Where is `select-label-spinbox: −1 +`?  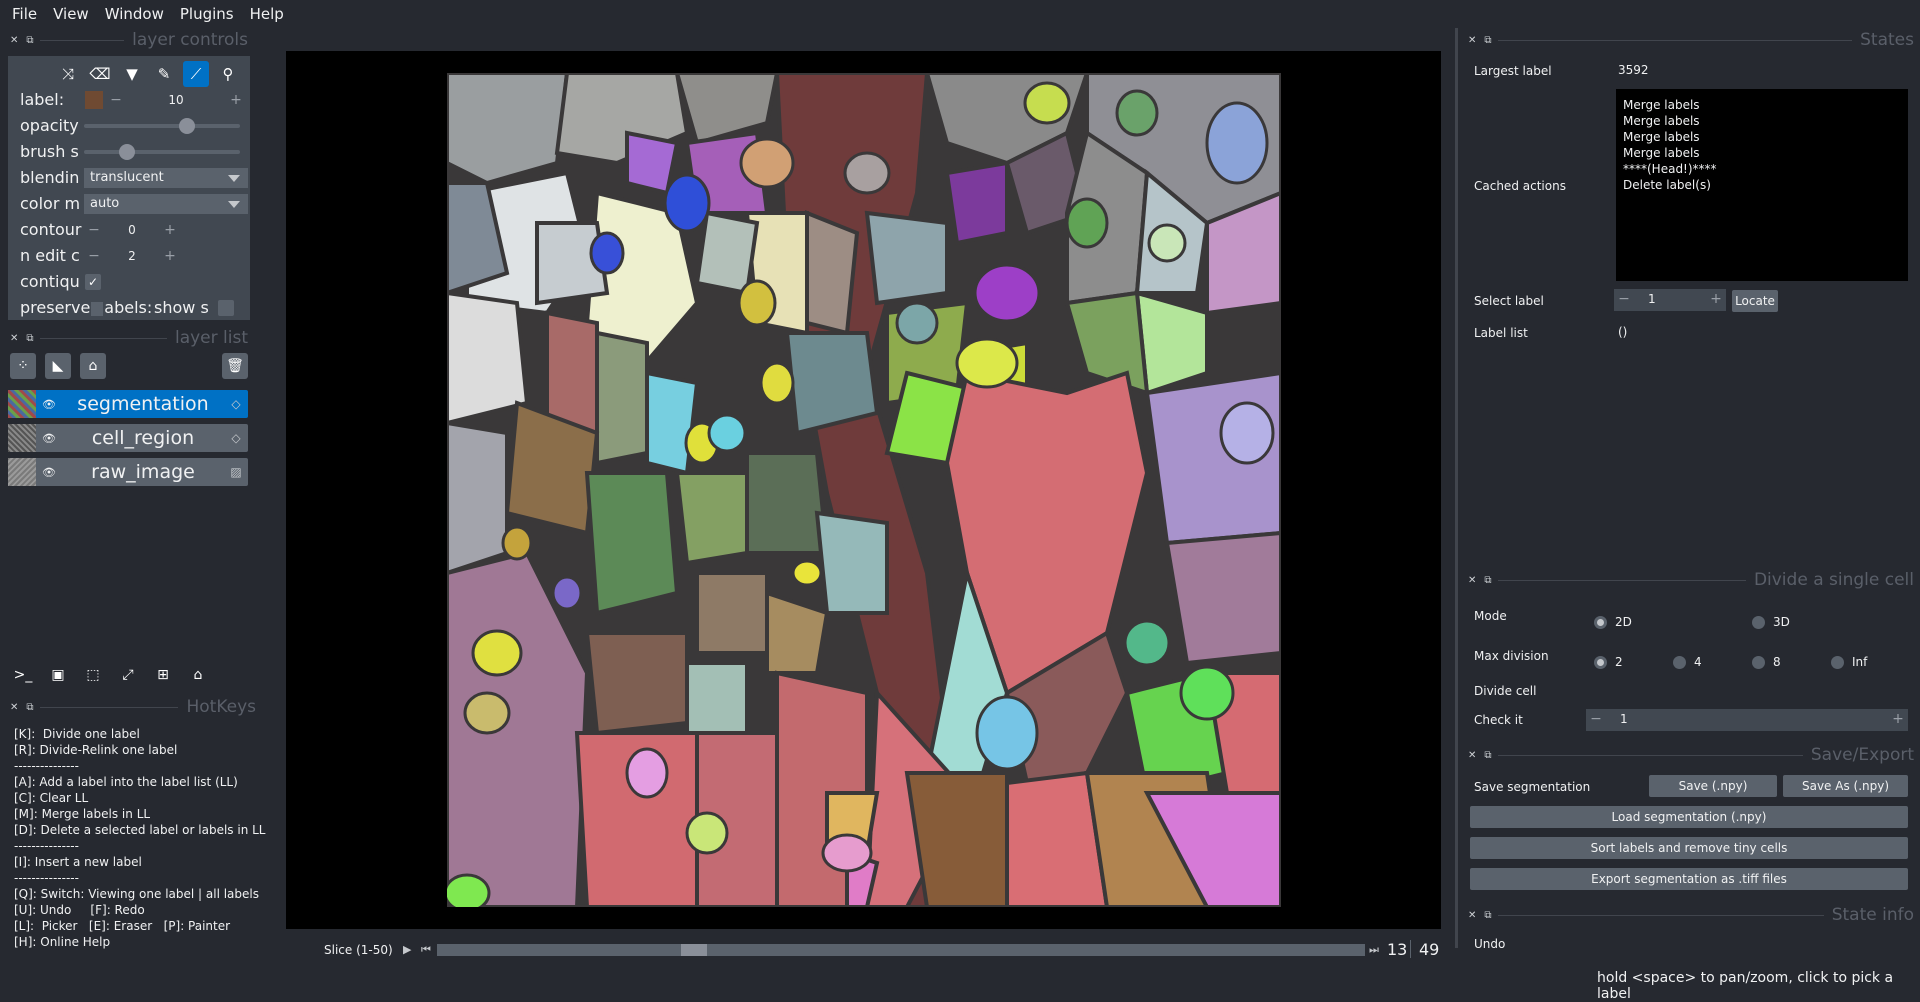
select-label-spinbox: −1 + is located at coordinates (1670, 300).